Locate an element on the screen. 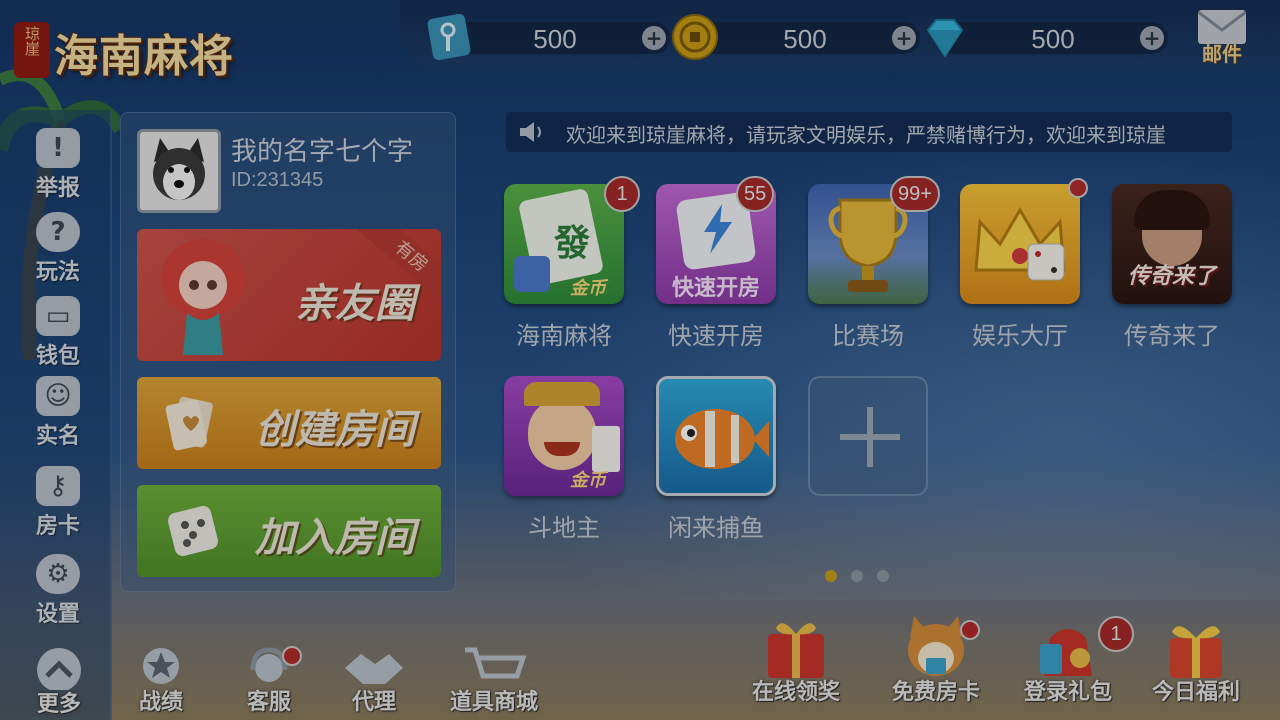  bottom-record-button: 战绩 is located at coordinates (161, 681).